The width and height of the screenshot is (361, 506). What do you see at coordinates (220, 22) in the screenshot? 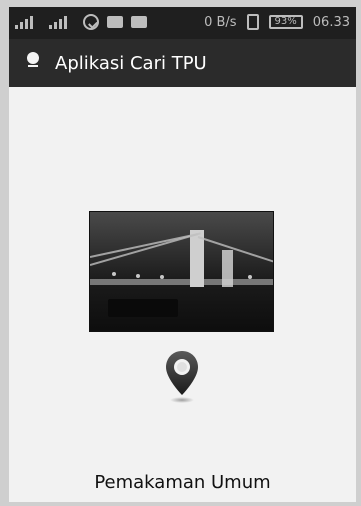
I see `network-speed: 0 B/s` at bounding box center [220, 22].